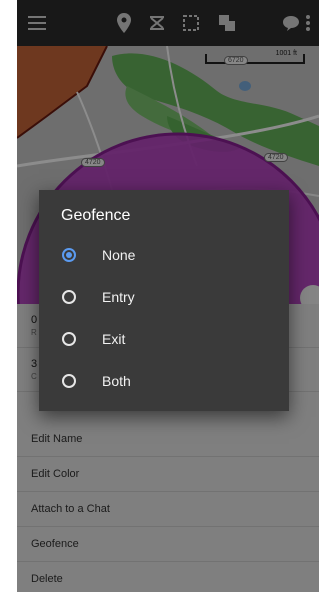  What do you see at coordinates (119, 255) in the screenshot?
I see `option-label: None` at bounding box center [119, 255].